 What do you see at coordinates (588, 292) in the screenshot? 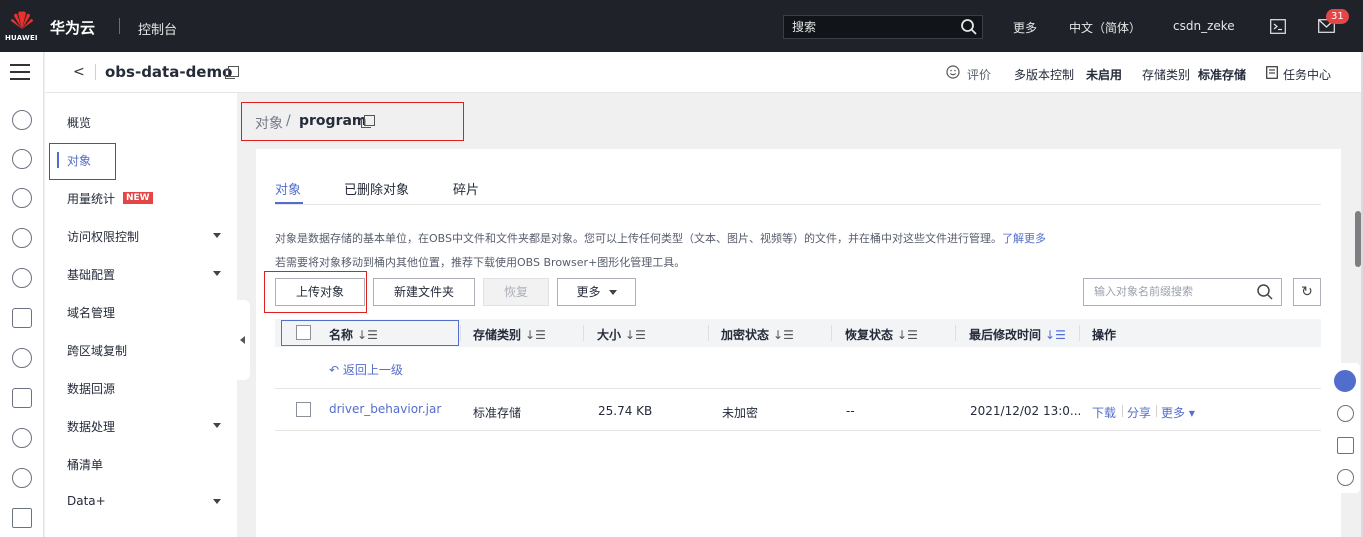
I see `more-actions-label: 更多` at bounding box center [588, 292].